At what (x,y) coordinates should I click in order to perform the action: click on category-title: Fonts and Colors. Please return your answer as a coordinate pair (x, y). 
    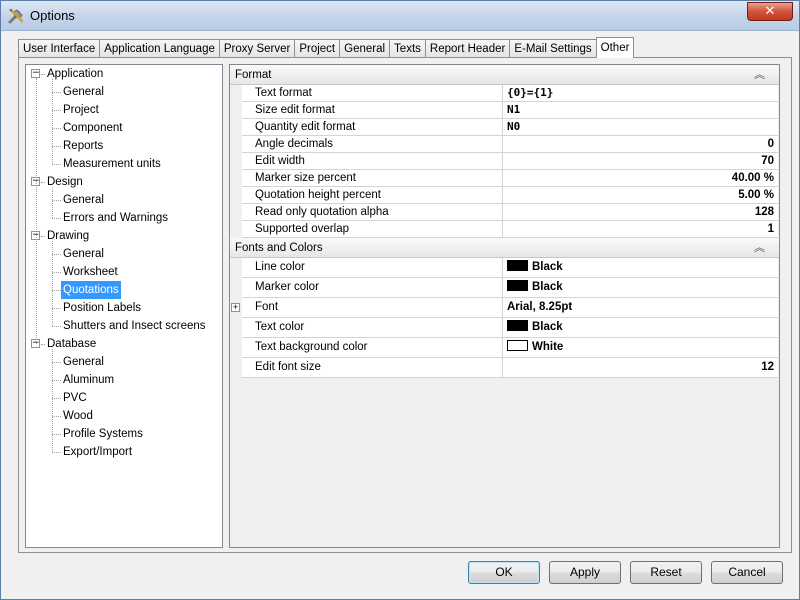
    Looking at the image, I should click on (279, 248).